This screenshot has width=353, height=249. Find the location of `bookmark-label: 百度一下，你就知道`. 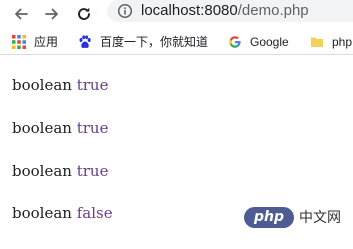

bookmark-label: 百度一下，你就知道 is located at coordinates (154, 42).